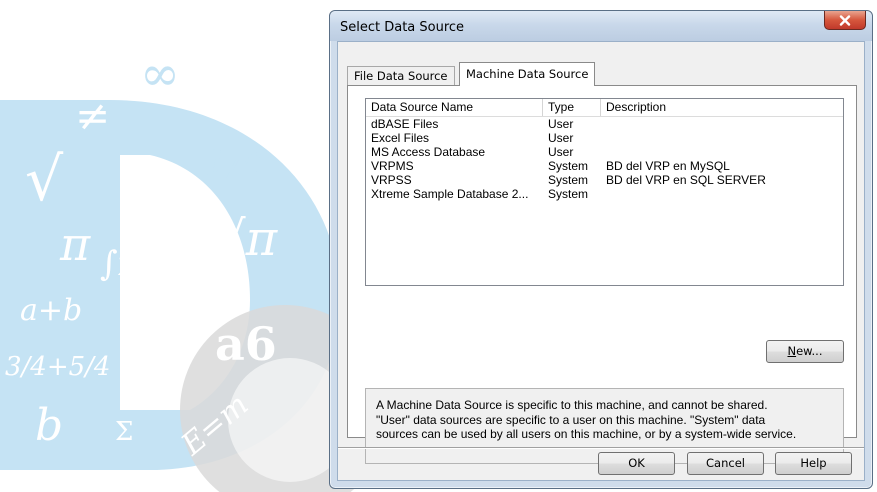 The image size is (877, 492). I want to click on separator, so click(601, 448).